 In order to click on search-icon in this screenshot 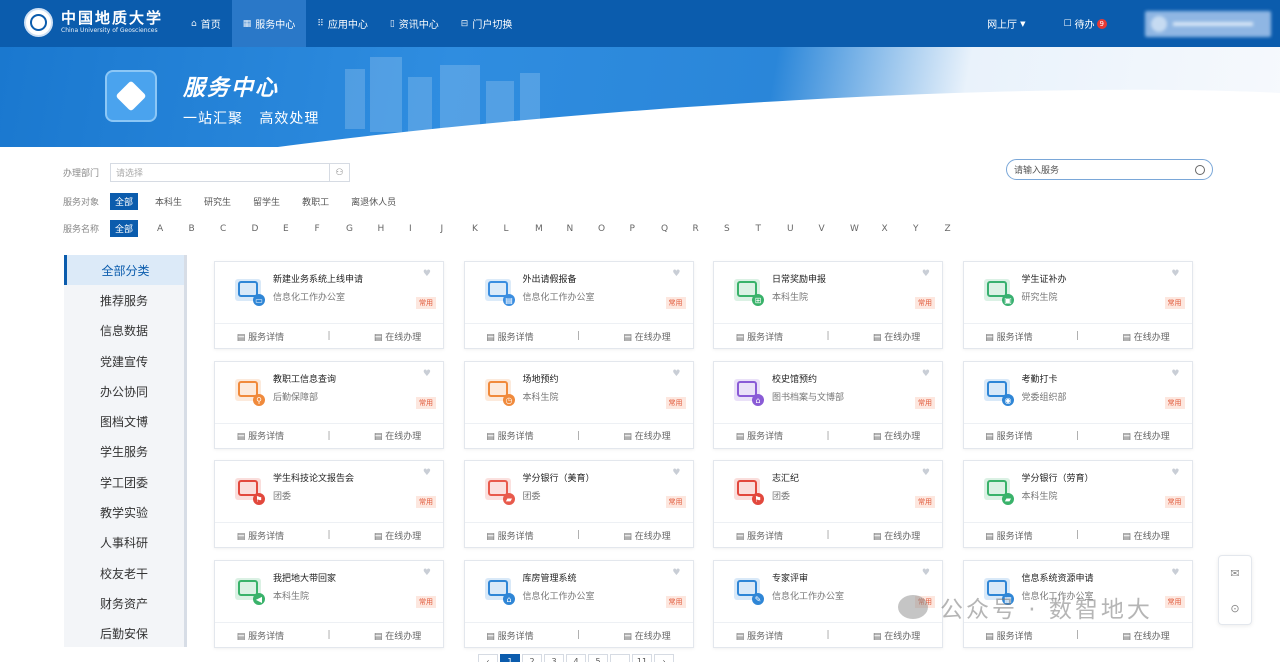, I will do `click(1200, 169)`.